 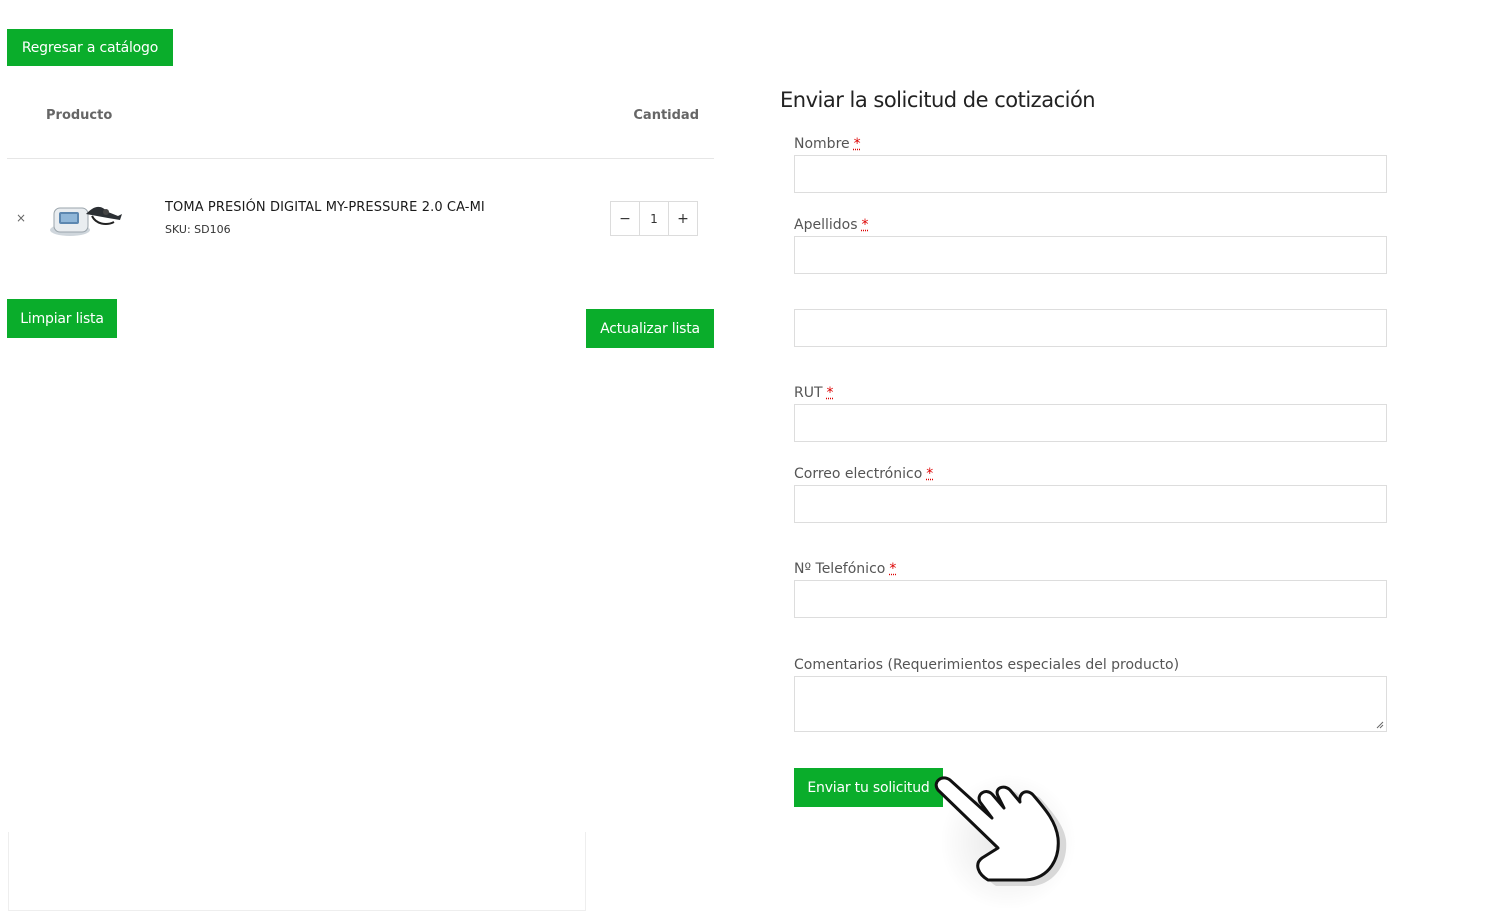 What do you see at coordinates (1090, 255) in the screenshot?
I see `apellidos-field` at bounding box center [1090, 255].